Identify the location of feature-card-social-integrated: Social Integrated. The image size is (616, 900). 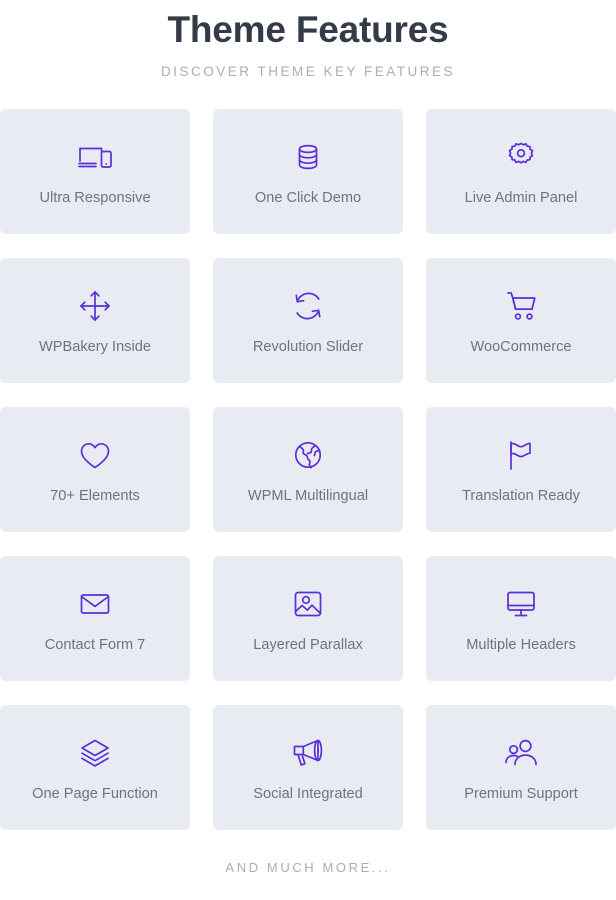
(308, 767).